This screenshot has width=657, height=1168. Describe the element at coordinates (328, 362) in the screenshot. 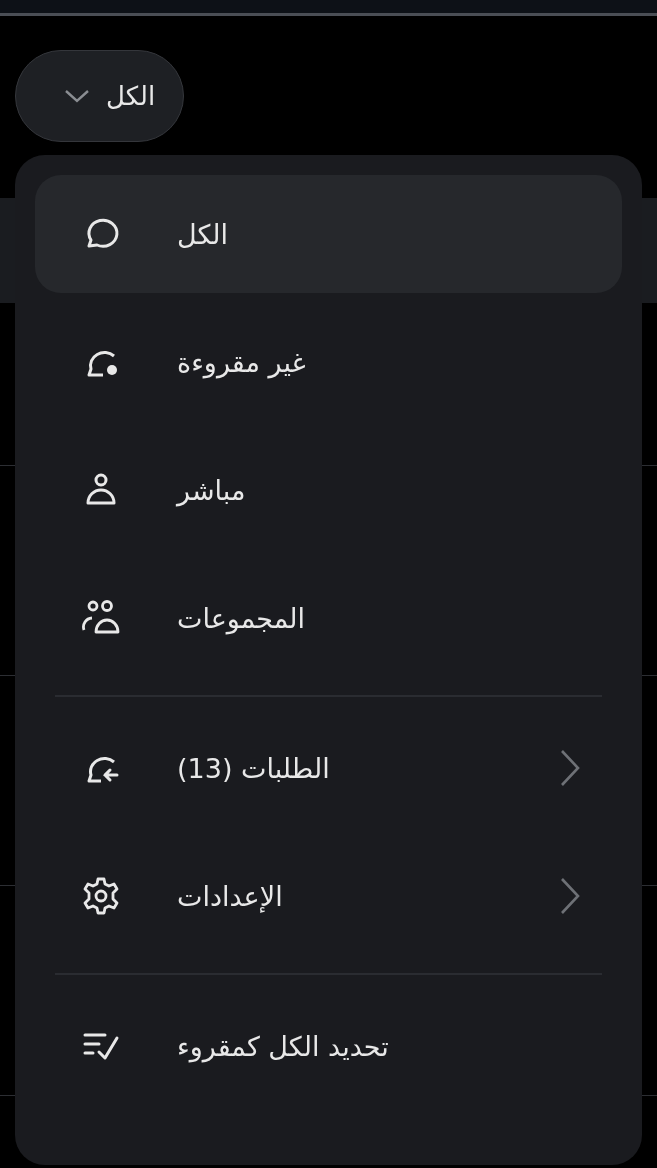

I see `menu-item: غير مقروءة` at that location.